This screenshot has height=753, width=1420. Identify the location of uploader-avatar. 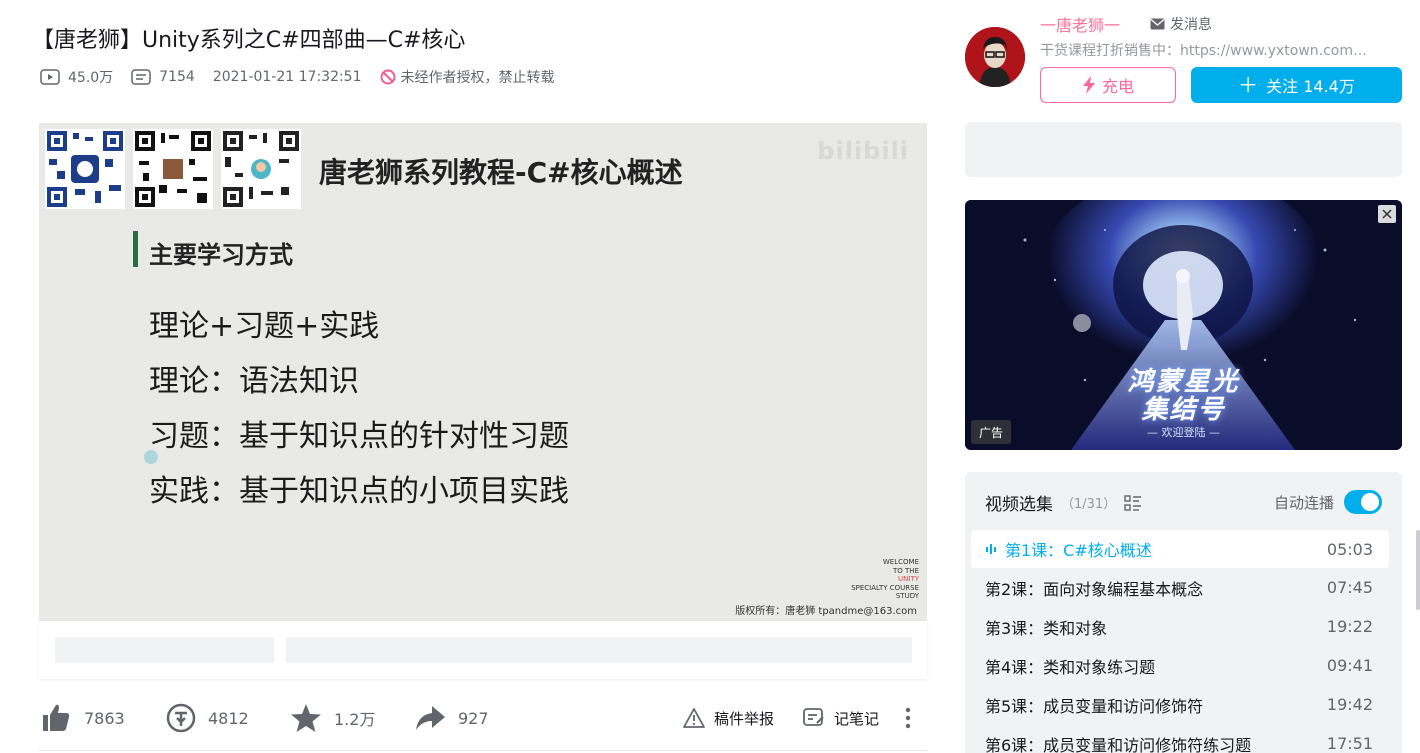
(995, 57).